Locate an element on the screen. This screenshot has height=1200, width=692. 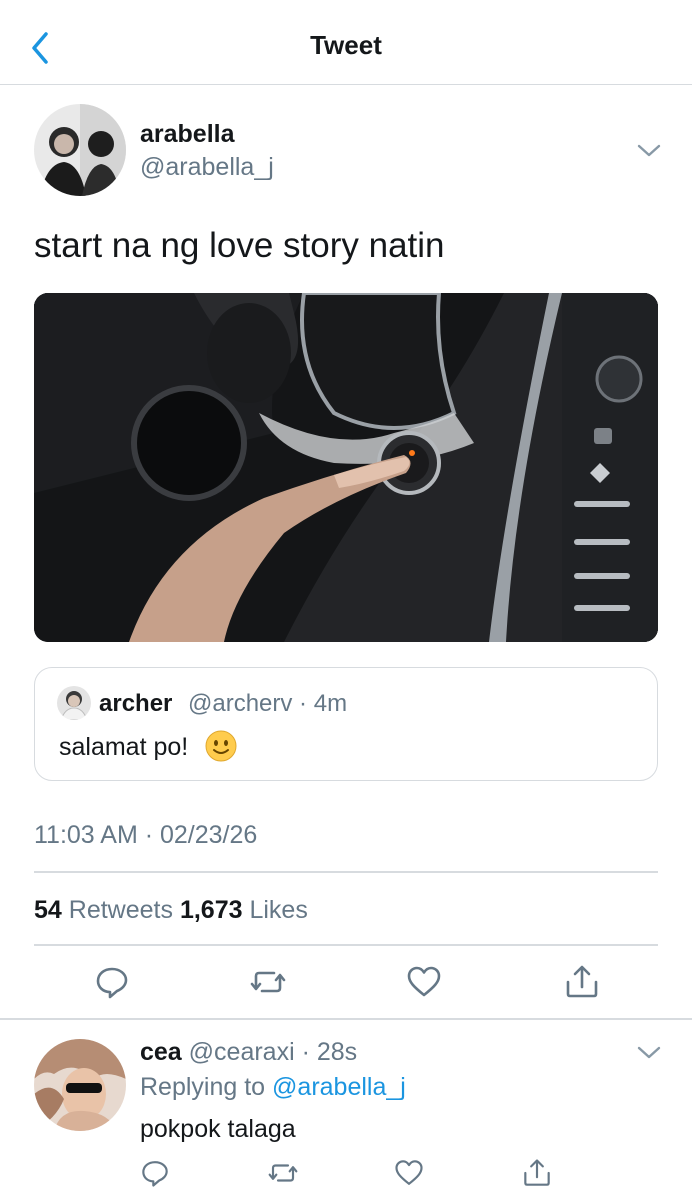
quoted-text: salamat po! is located at coordinates (124, 747).